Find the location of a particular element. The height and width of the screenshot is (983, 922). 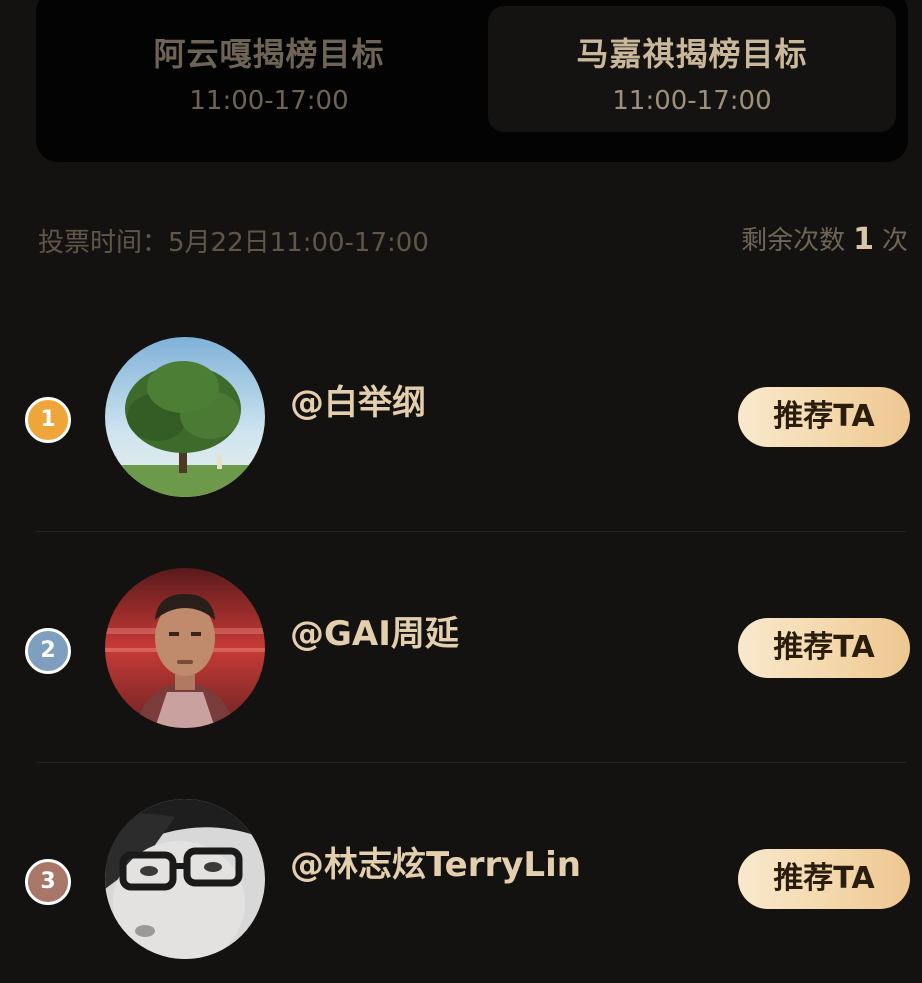

glasses-portrait-avatar is located at coordinates (185, 879).